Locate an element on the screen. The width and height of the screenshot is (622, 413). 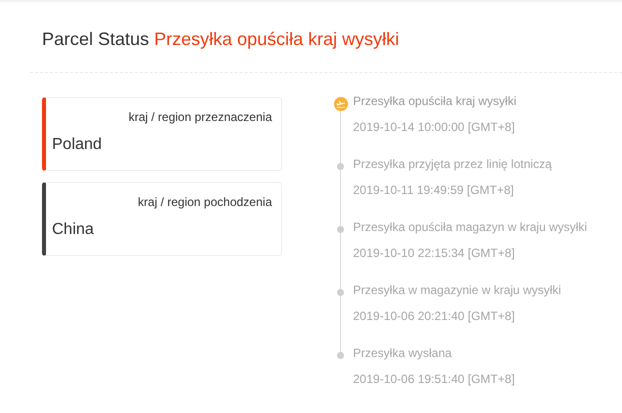
event-time: 2019-10-06 20:21:40 [GMT+8] is located at coordinates (434, 316).